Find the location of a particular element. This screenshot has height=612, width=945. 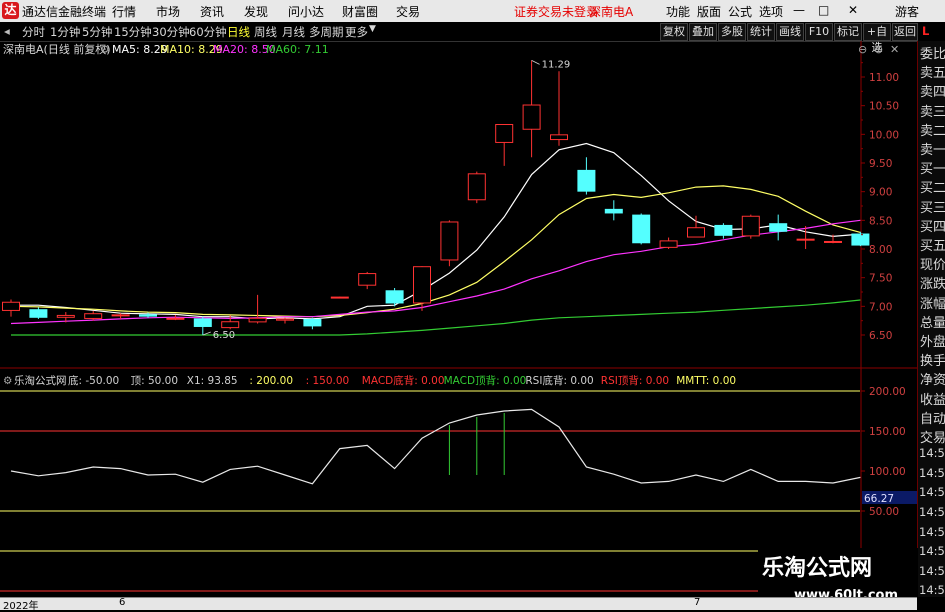

login-notice: 证券交易未登录 is located at coordinates (556, 11).